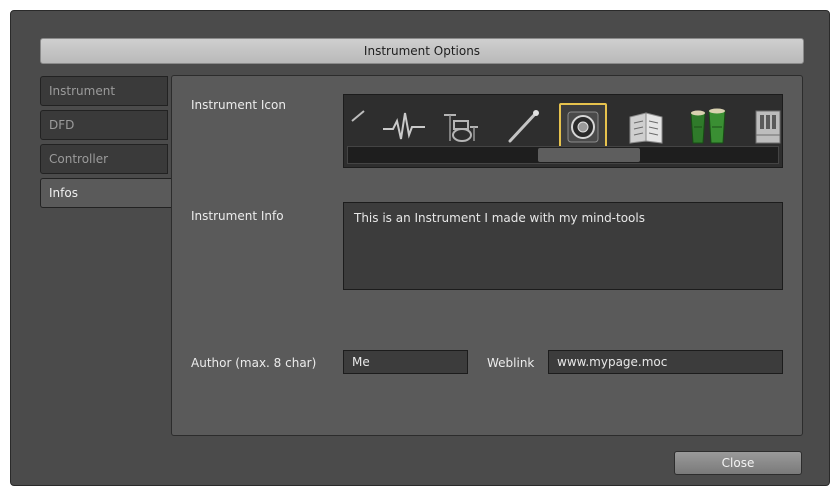  I want to click on bongos-icon, so click(708, 127).